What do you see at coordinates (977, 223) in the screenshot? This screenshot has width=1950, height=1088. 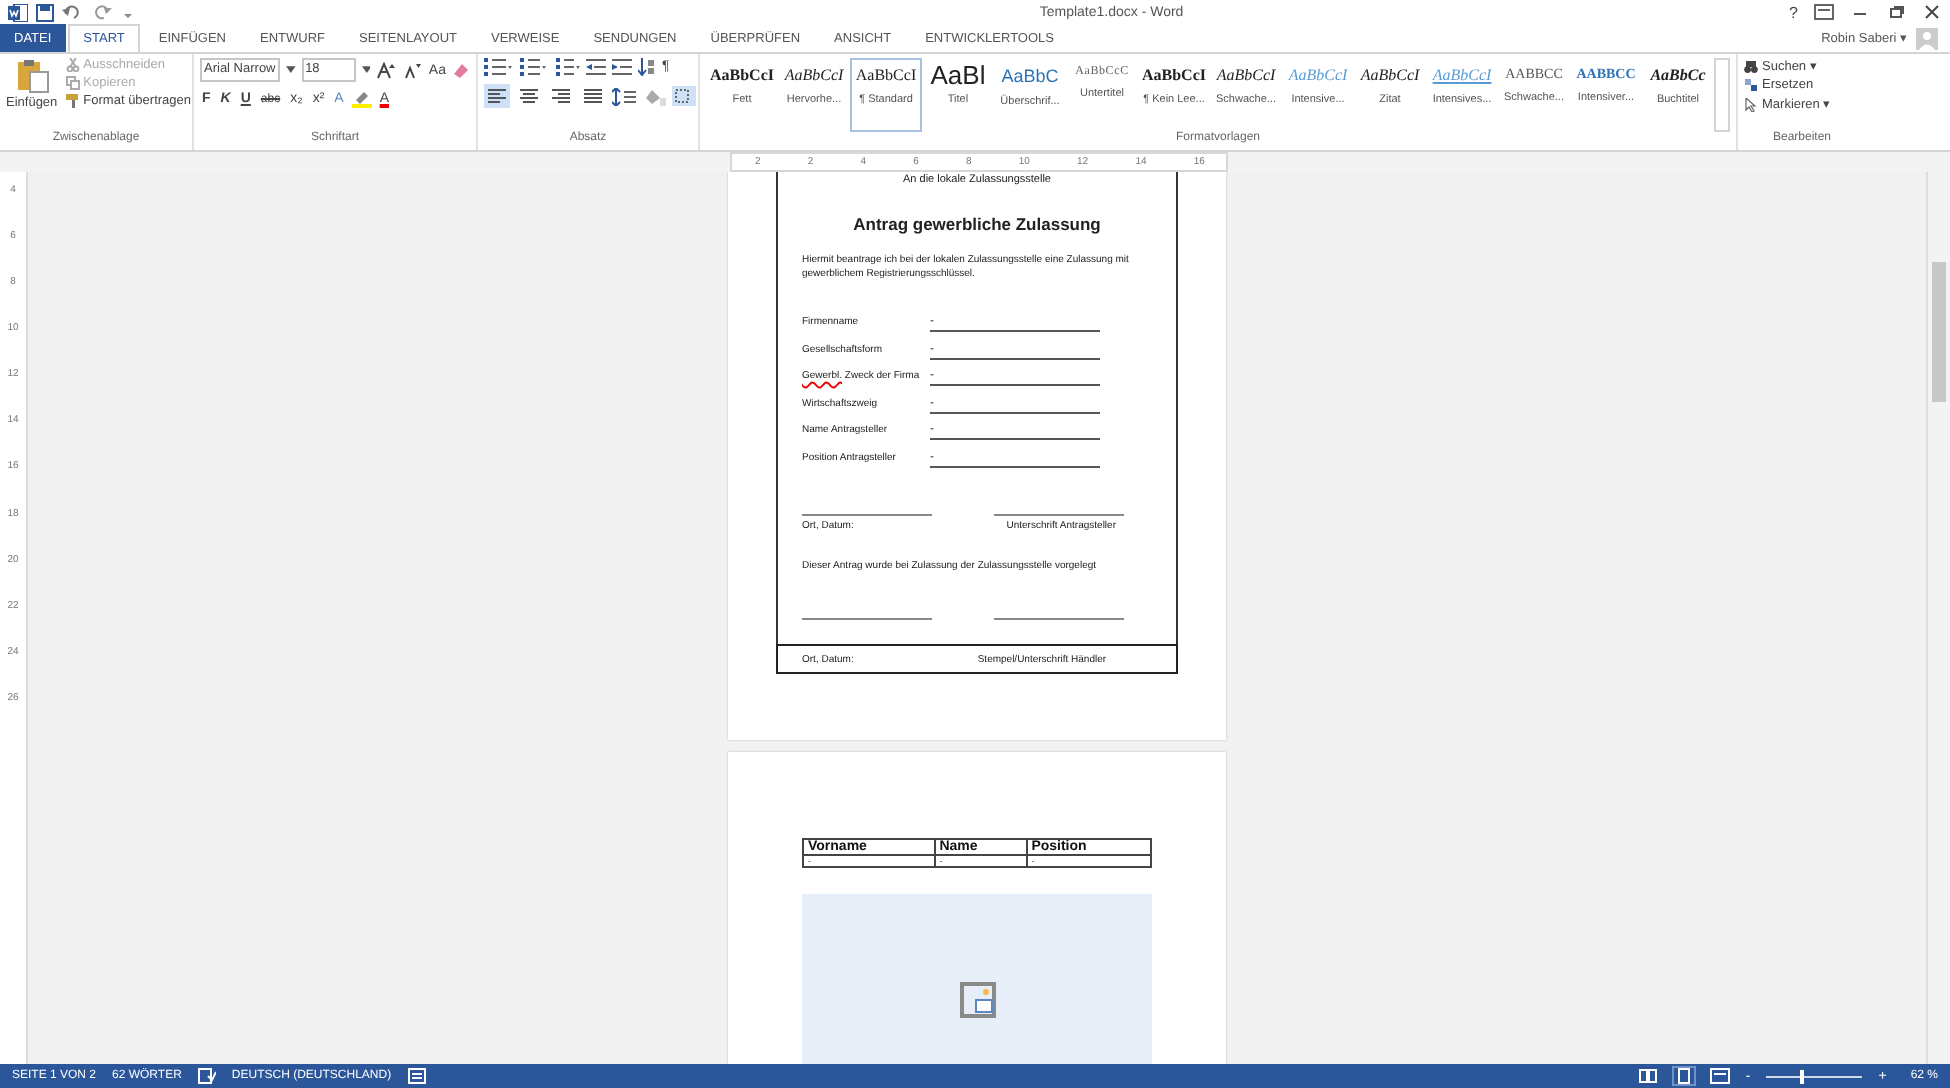 I see `document-title: Antrag gewerbliche Zulassung` at bounding box center [977, 223].